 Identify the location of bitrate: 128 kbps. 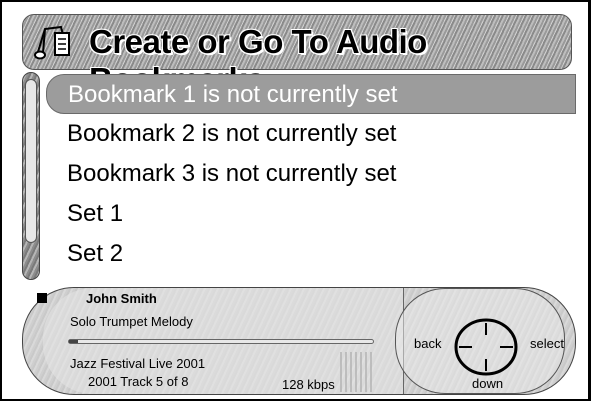
(308, 384).